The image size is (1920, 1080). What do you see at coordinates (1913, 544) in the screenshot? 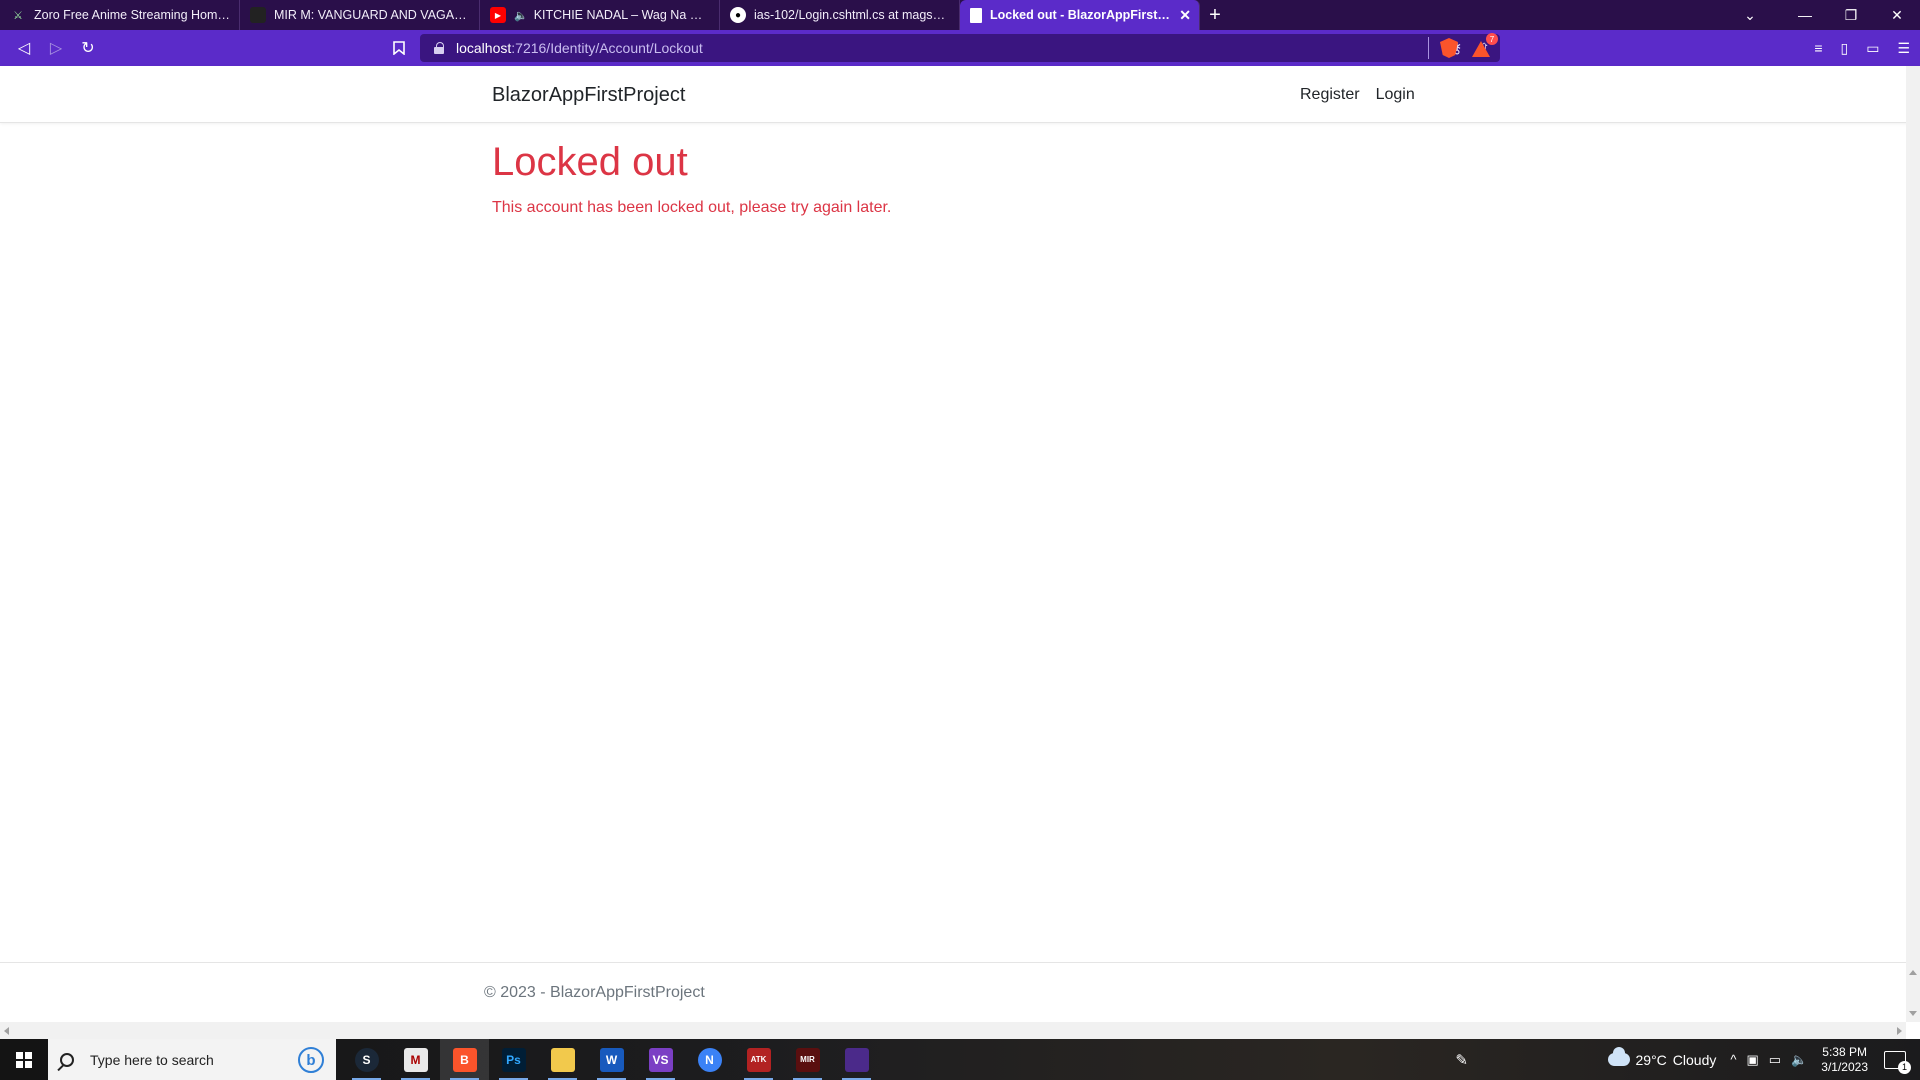
I see `vertical-scrollbar` at bounding box center [1913, 544].